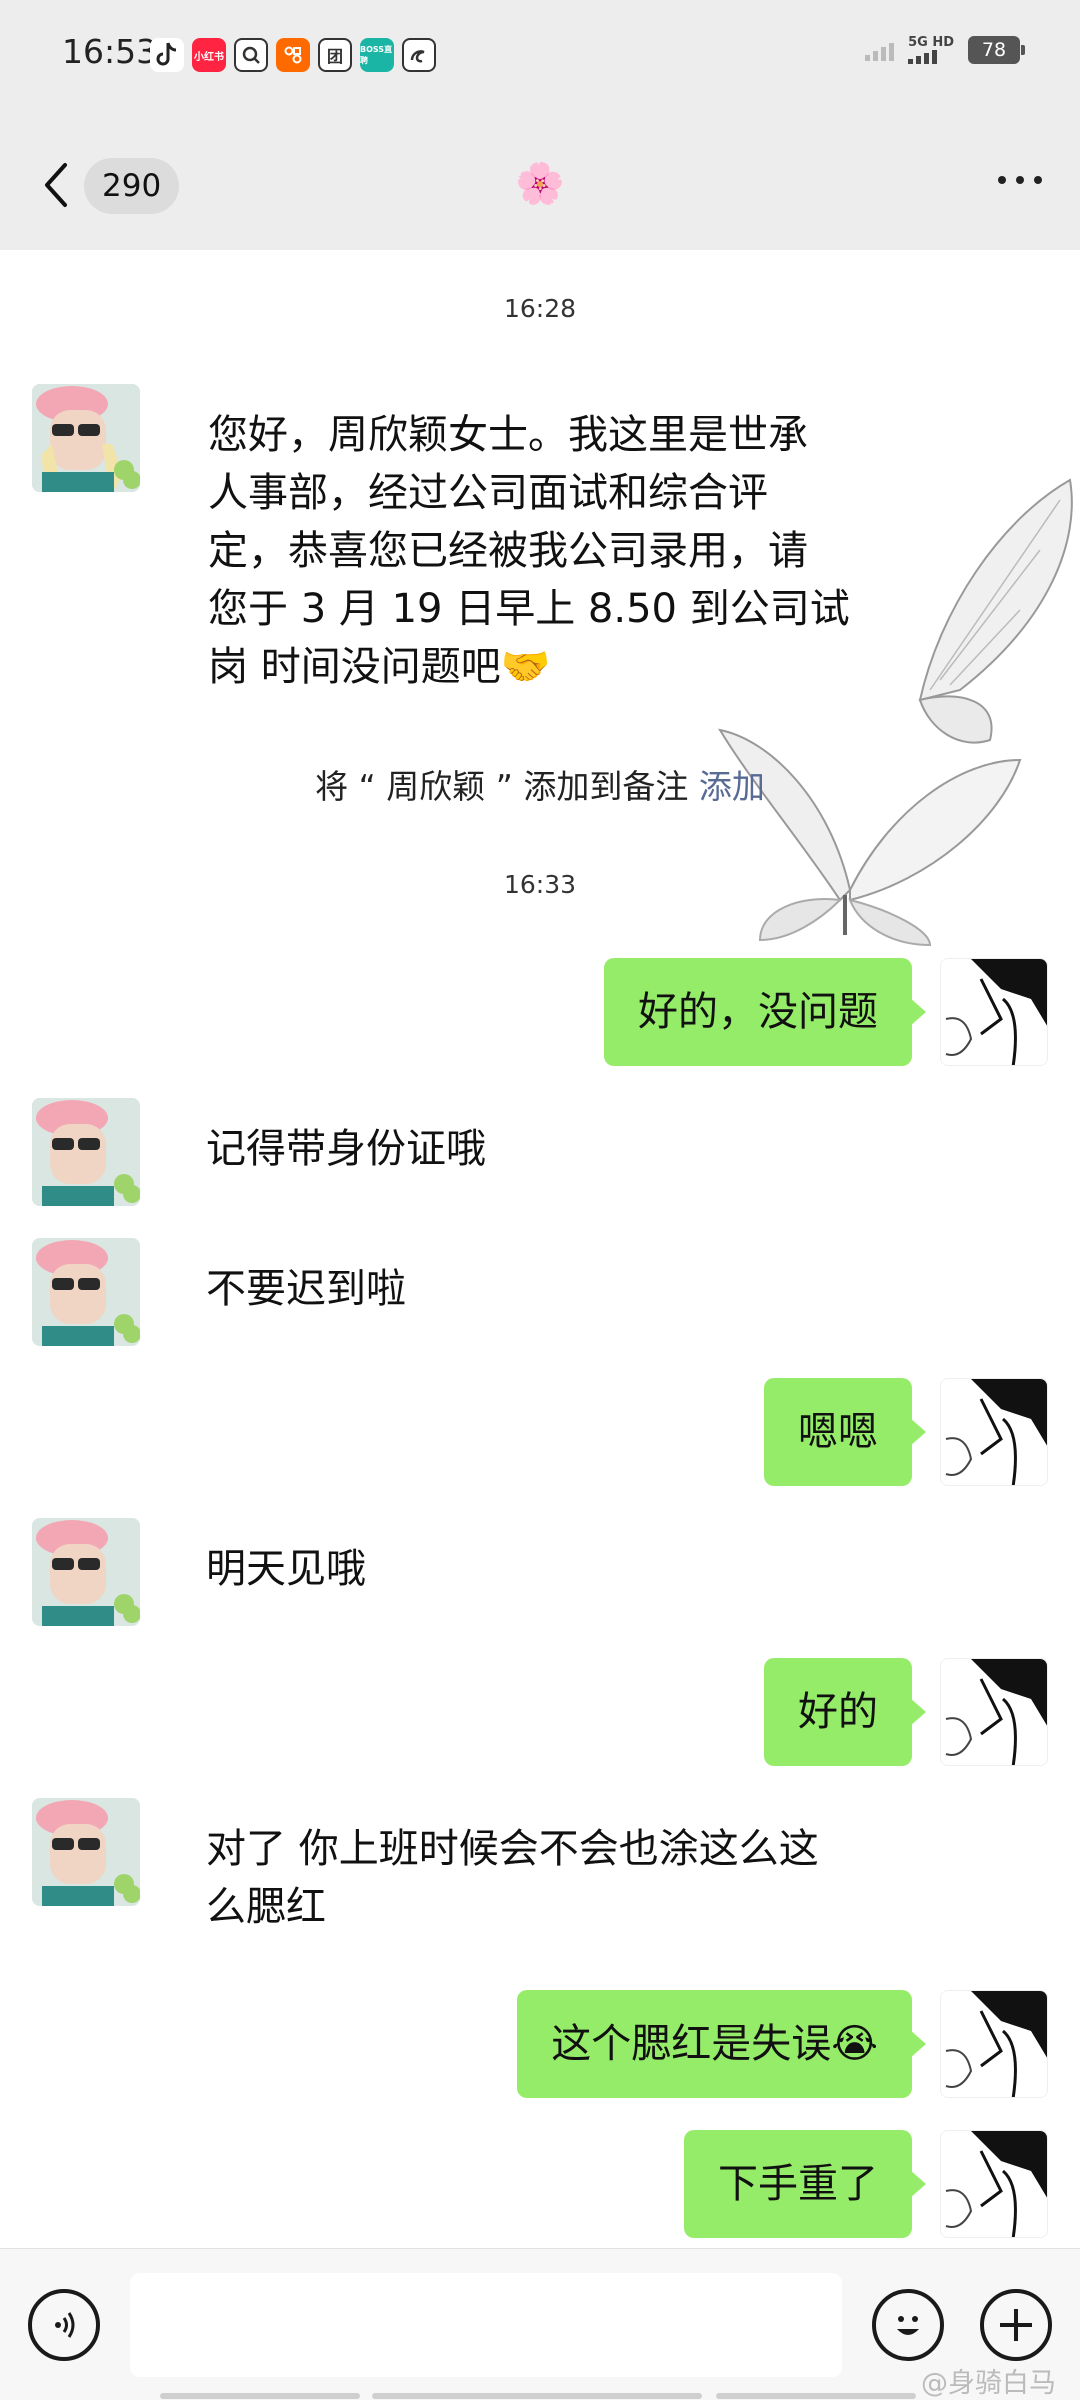 This screenshot has width=1080, height=2400. I want to click on timestamp: 16:28, so click(540, 308).